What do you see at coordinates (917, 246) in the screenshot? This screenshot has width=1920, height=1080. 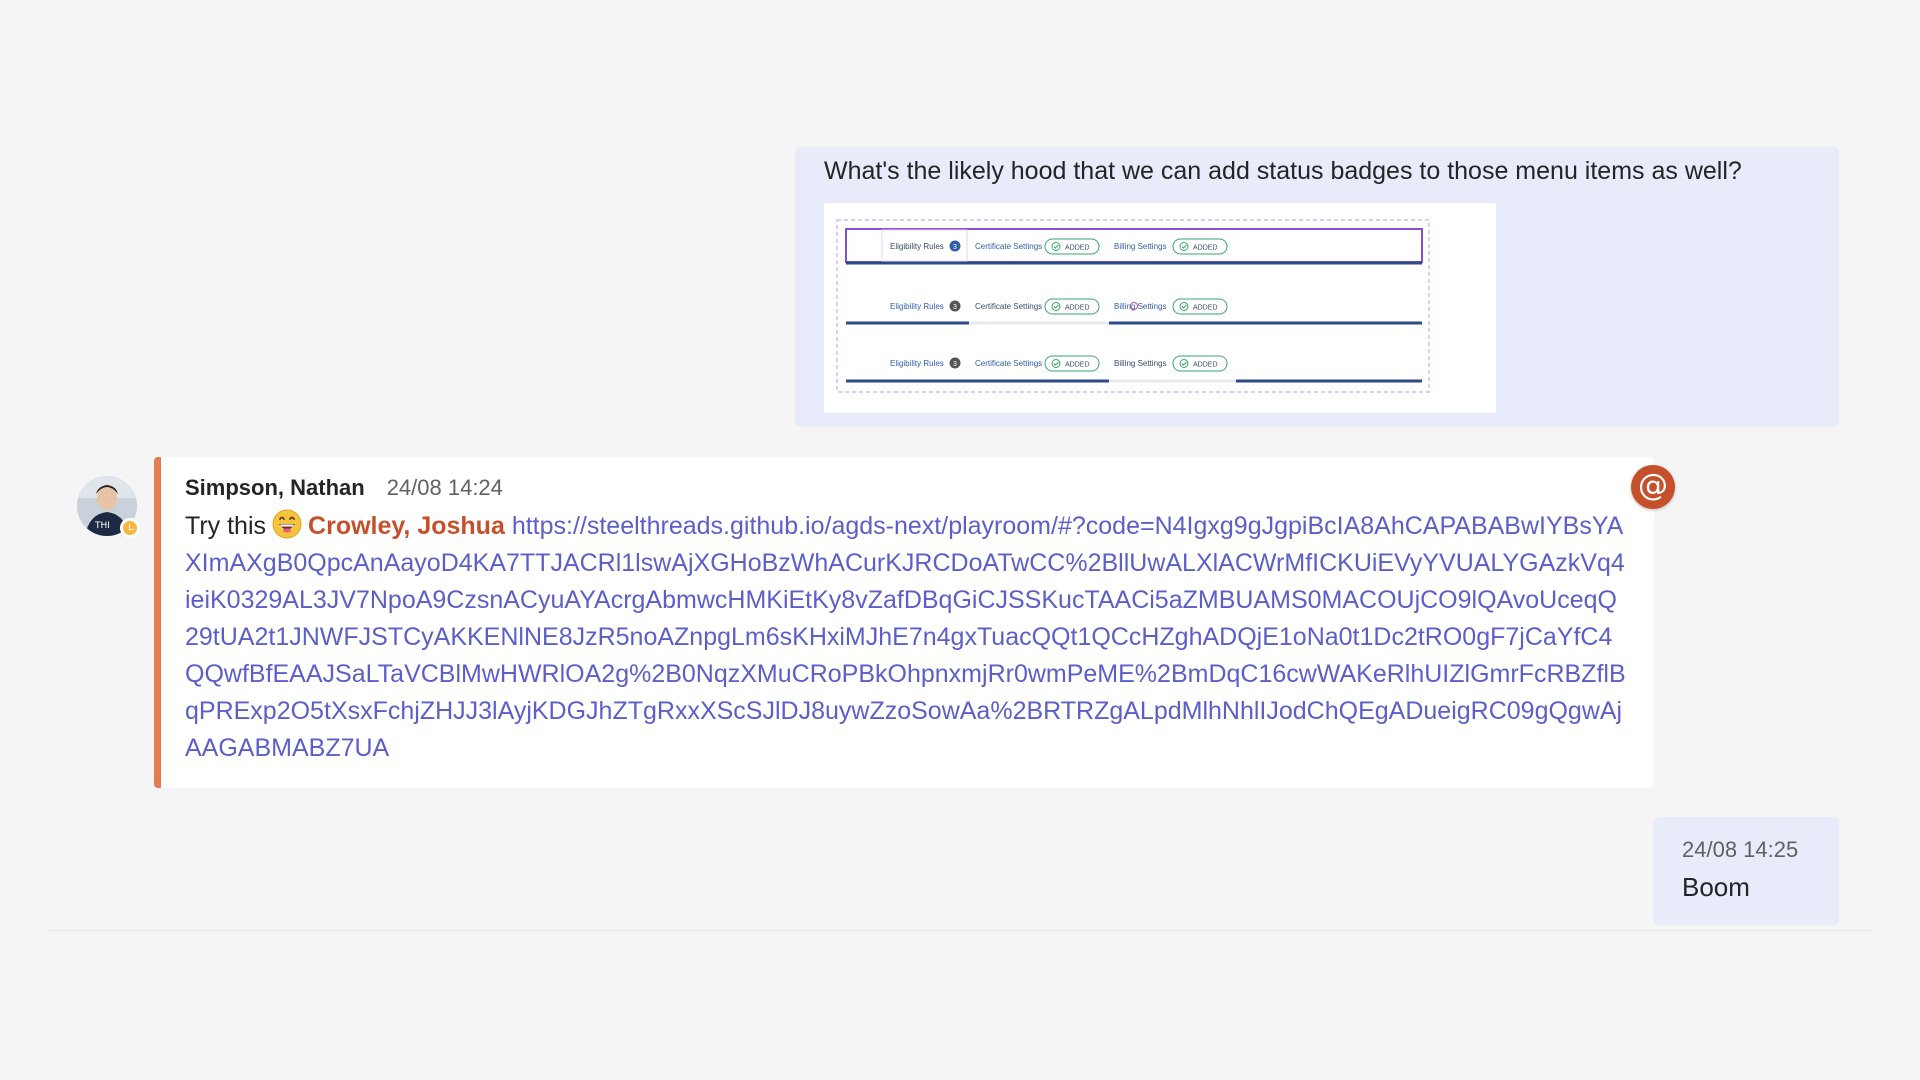 I see `row1-tab1-label: Eligibility Rules` at bounding box center [917, 246].